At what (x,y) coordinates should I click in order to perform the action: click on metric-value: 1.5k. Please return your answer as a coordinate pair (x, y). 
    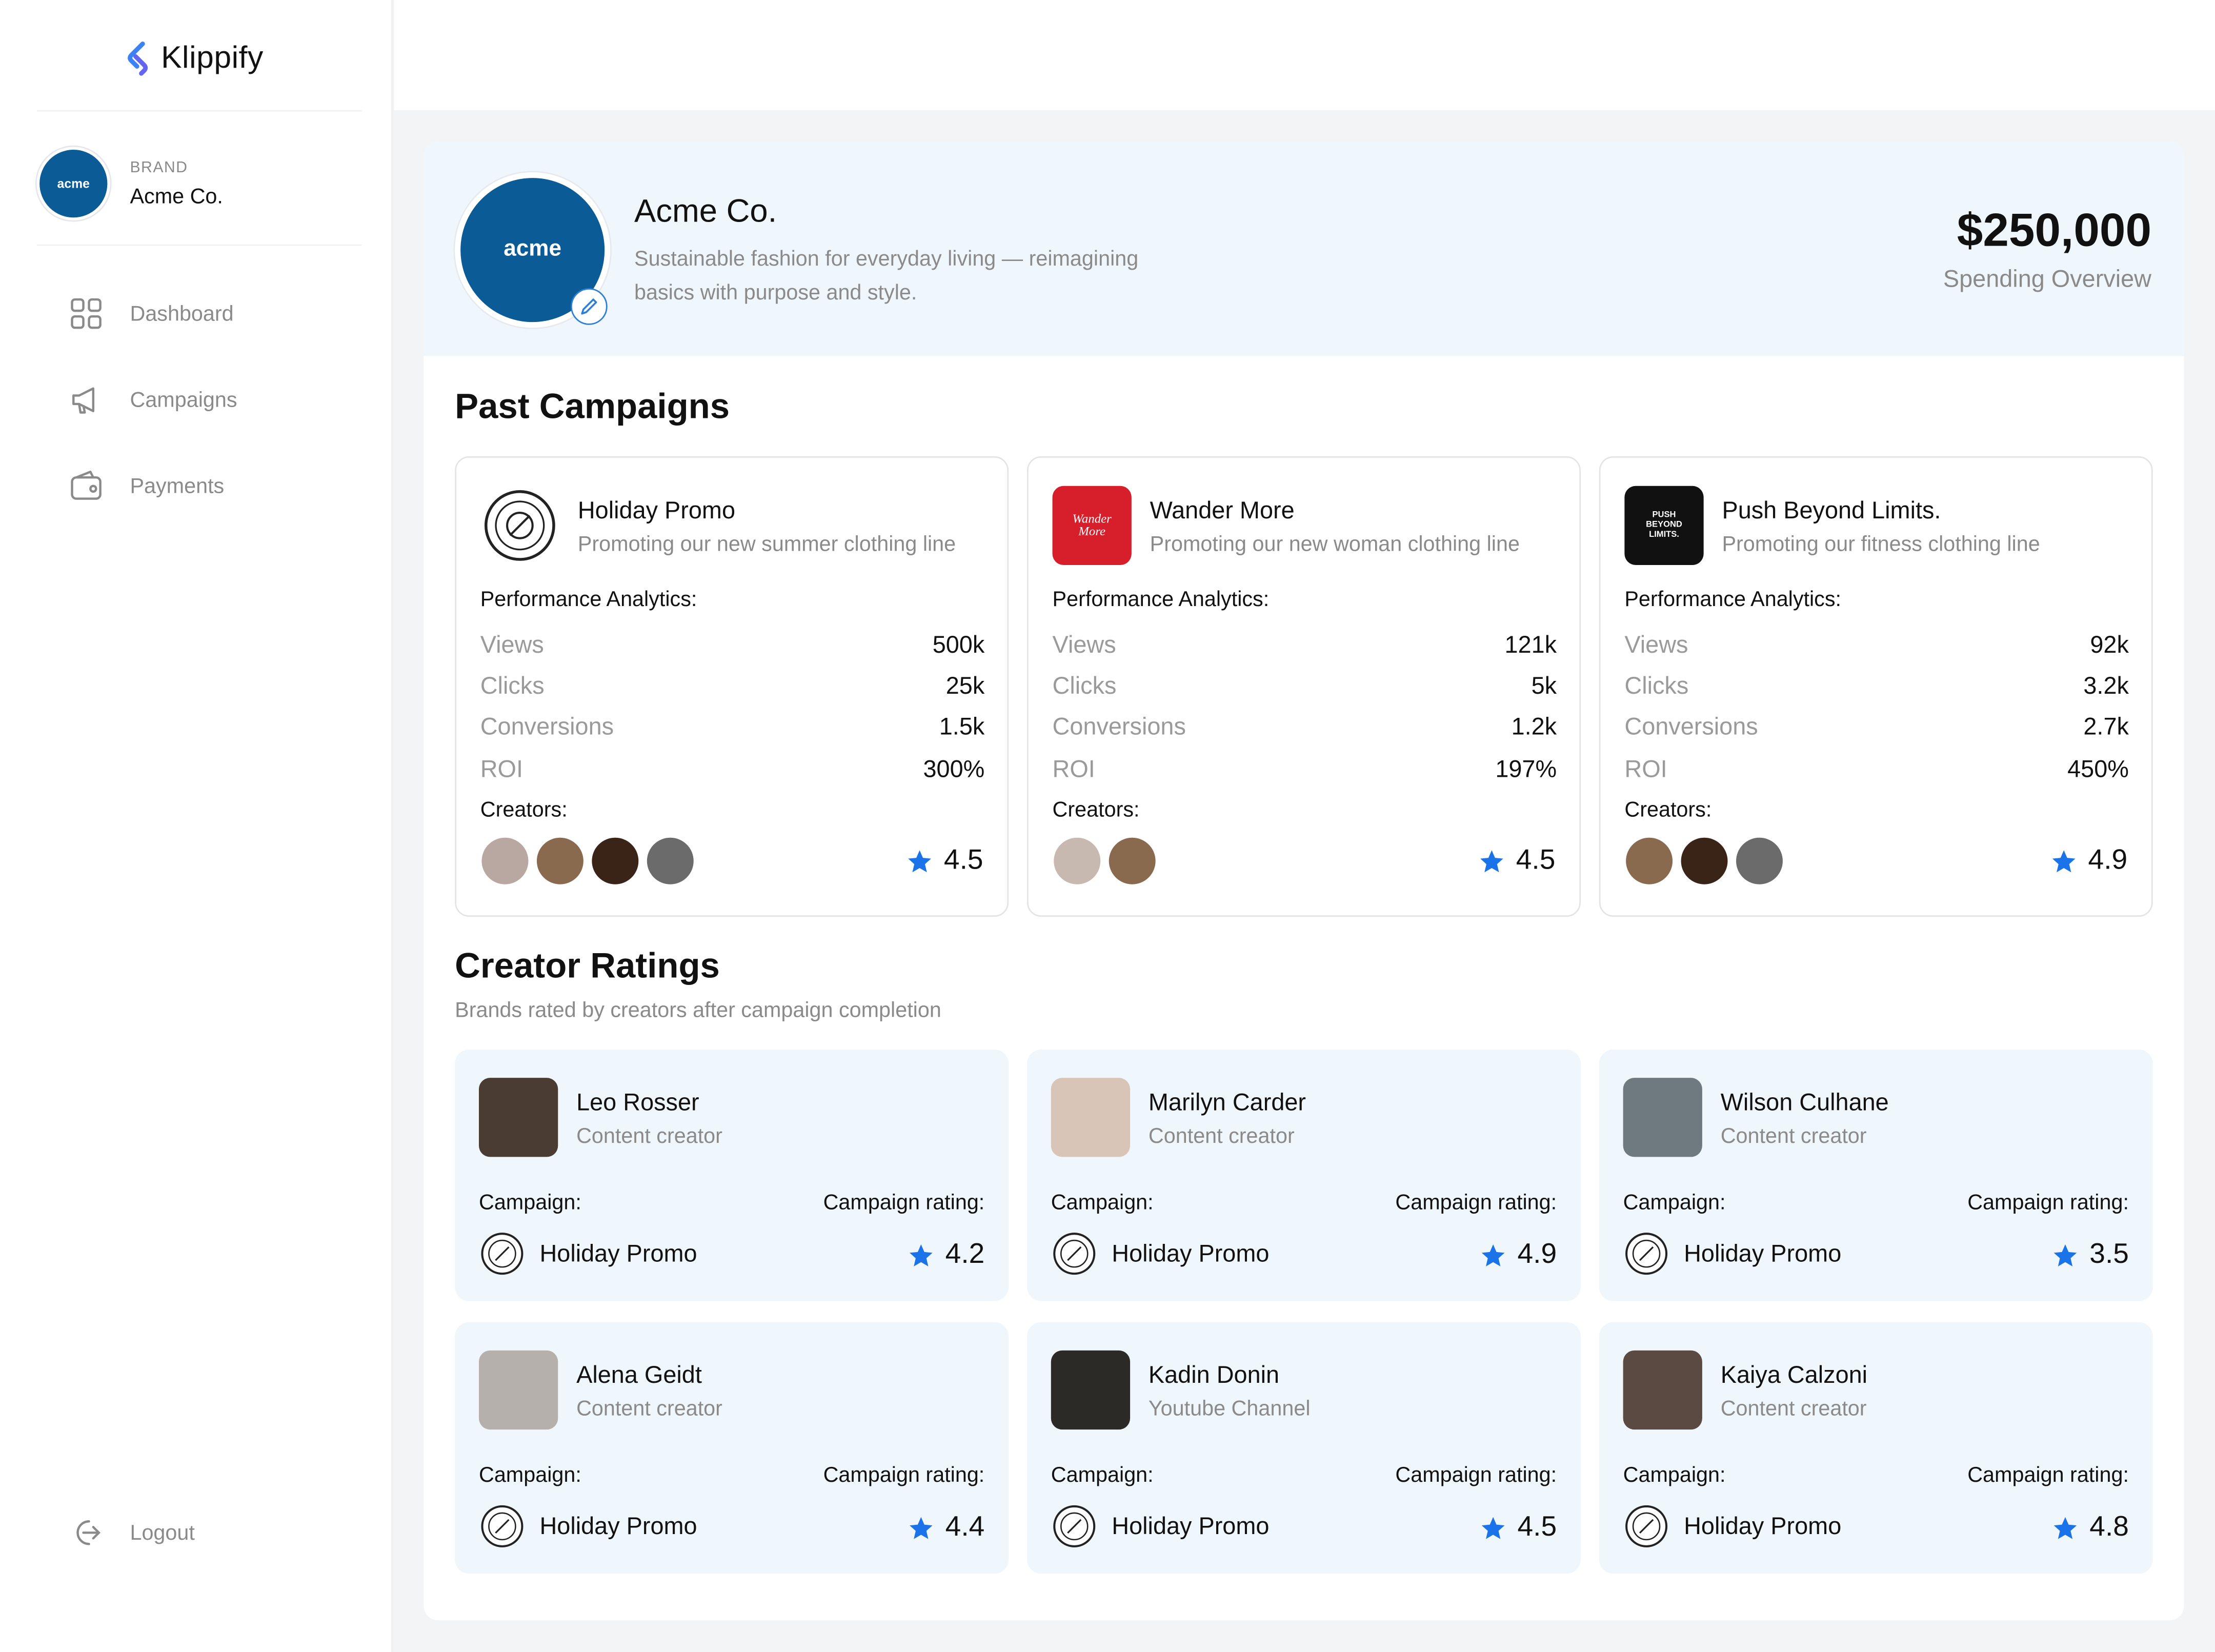
    Looking at the image, I should click on (962, 727).